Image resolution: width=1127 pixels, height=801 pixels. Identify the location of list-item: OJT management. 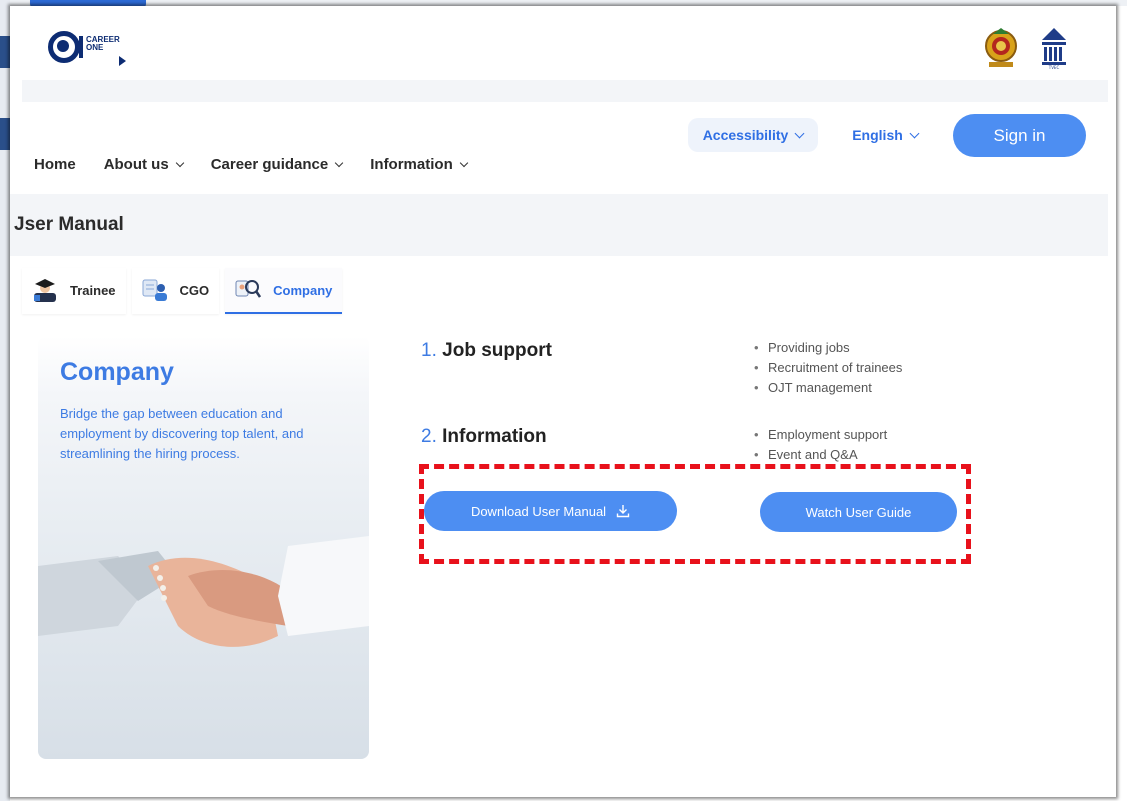
(826, 388).